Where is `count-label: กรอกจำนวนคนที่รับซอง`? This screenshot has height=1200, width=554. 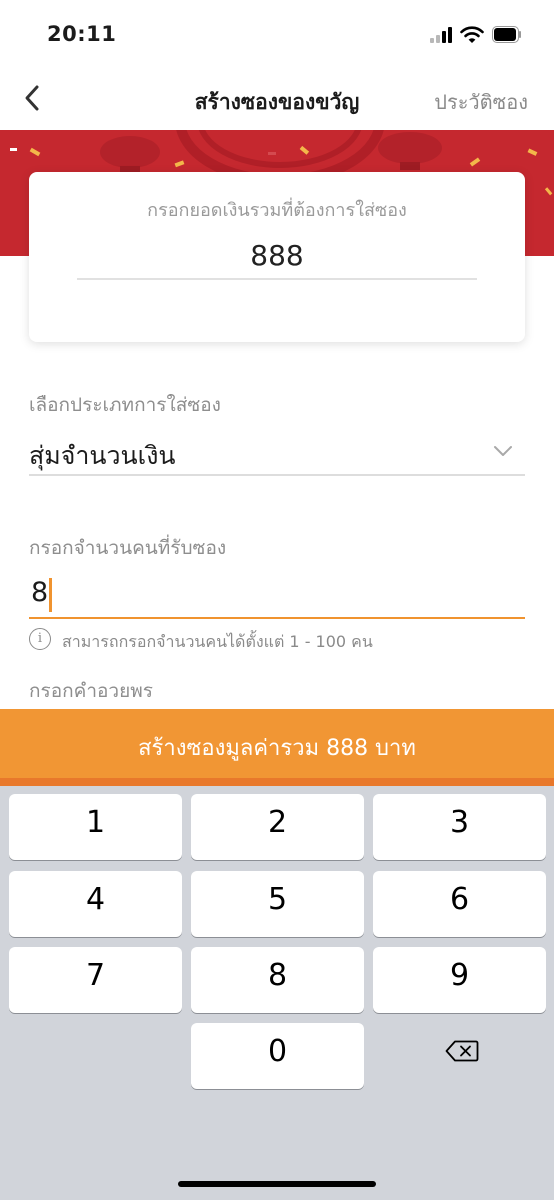 count-label: กรอกจำนวนคนที่รับซอง is located at coordinates (128, 548).